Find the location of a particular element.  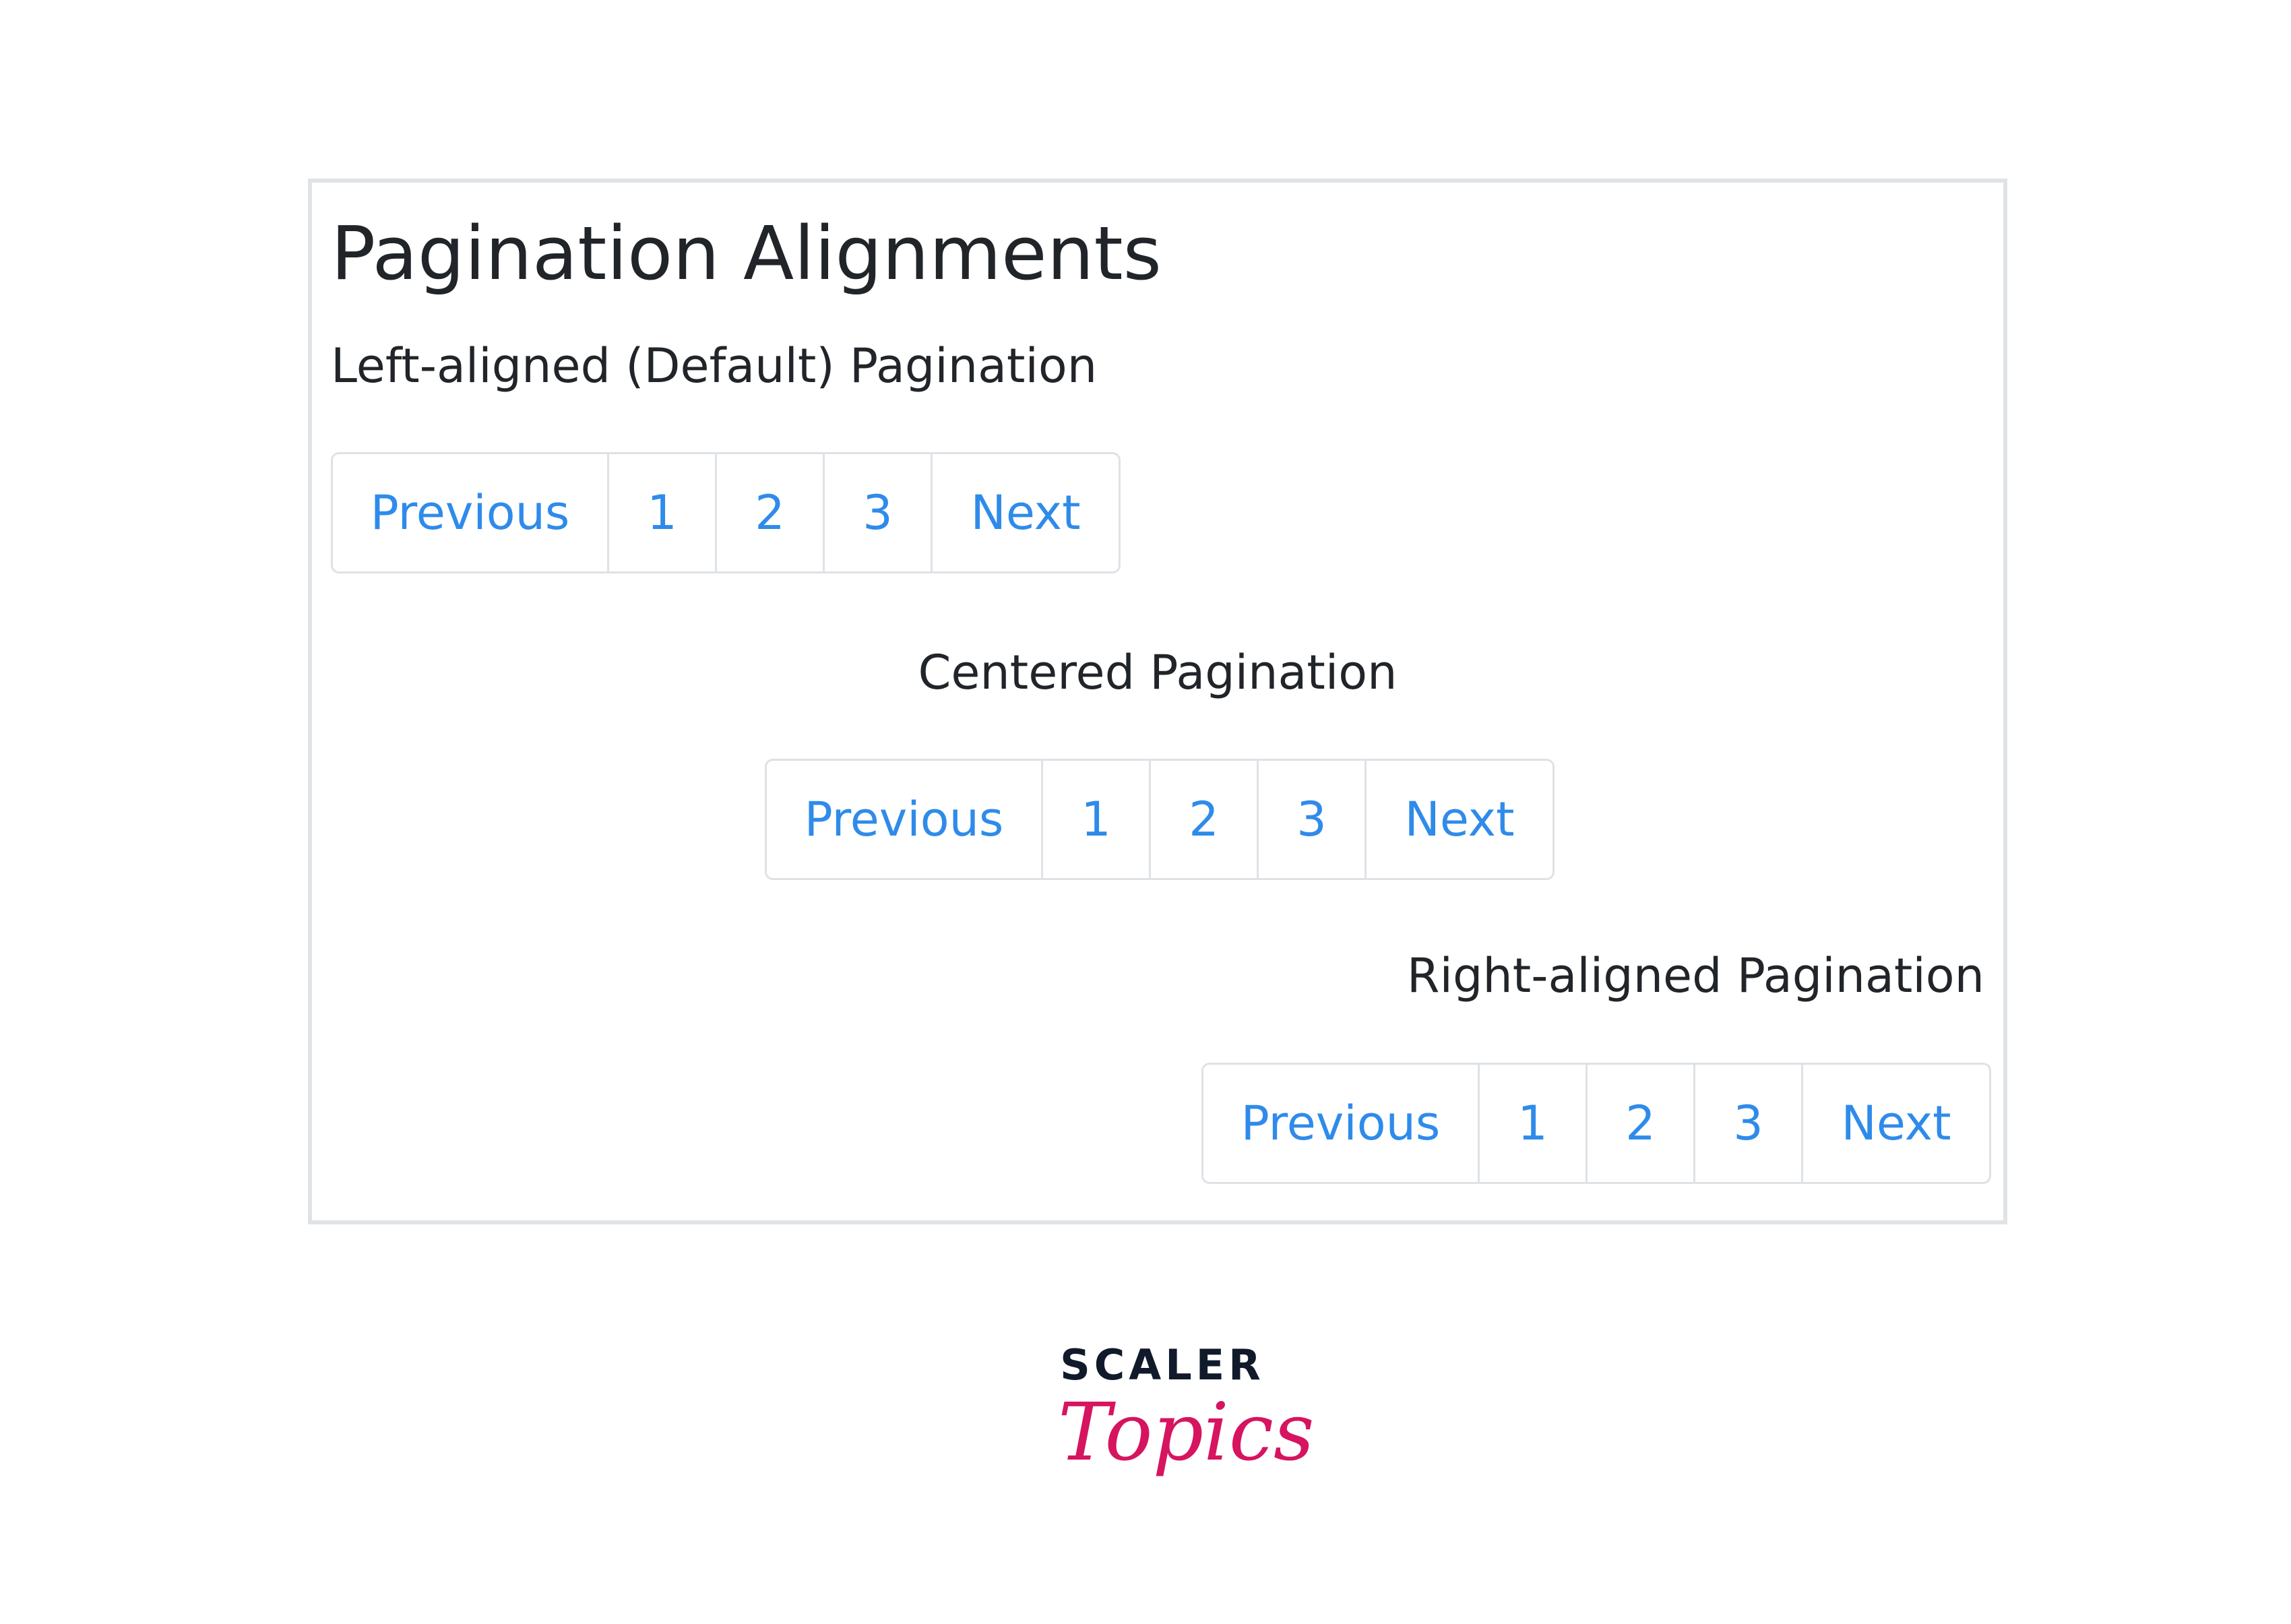

logo-wordmark-topics: Topics is located at coordinates (1186, 1432).